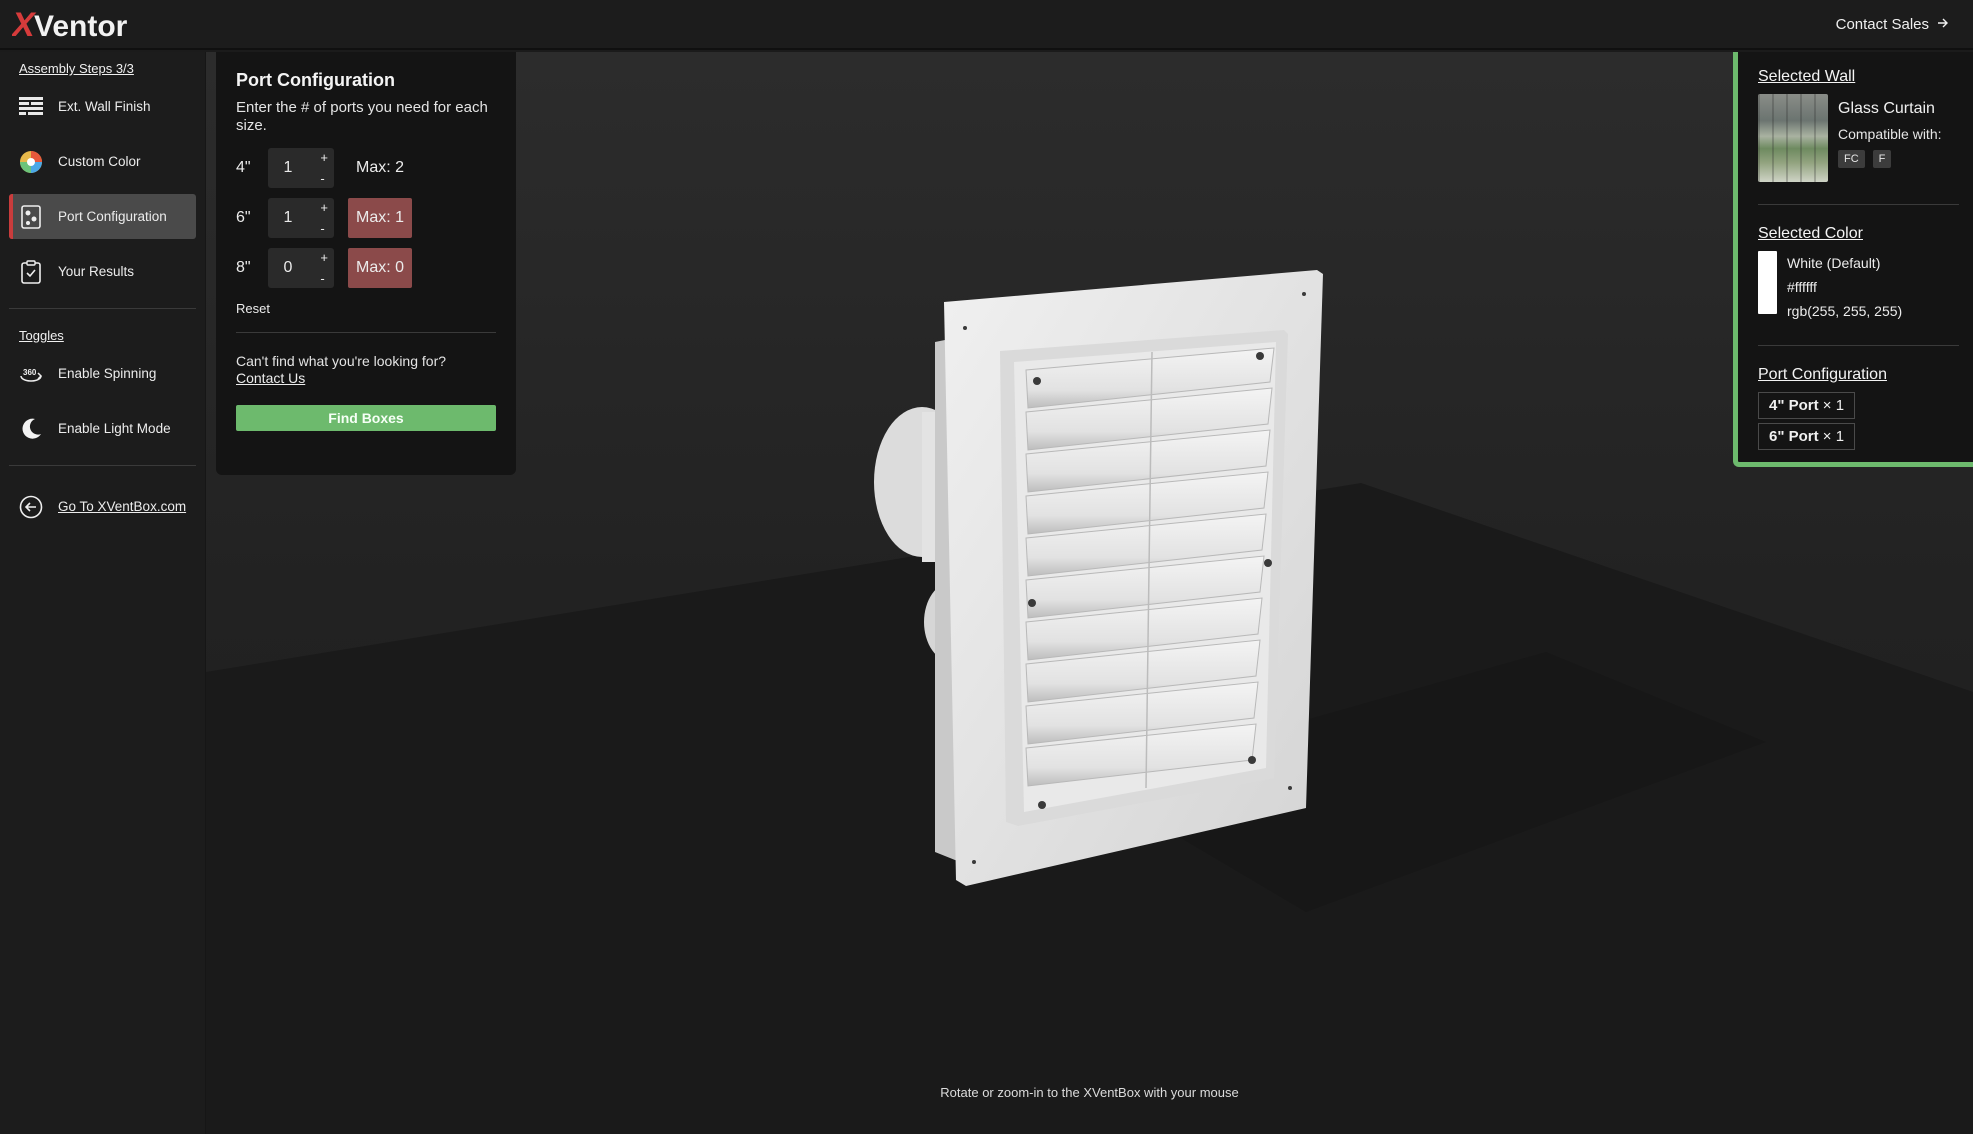 The image size is (1973, 1134). Describe the element at coordinates (315, 80) in the screenshot. I see `panel-title: Port Configuration` at that location.